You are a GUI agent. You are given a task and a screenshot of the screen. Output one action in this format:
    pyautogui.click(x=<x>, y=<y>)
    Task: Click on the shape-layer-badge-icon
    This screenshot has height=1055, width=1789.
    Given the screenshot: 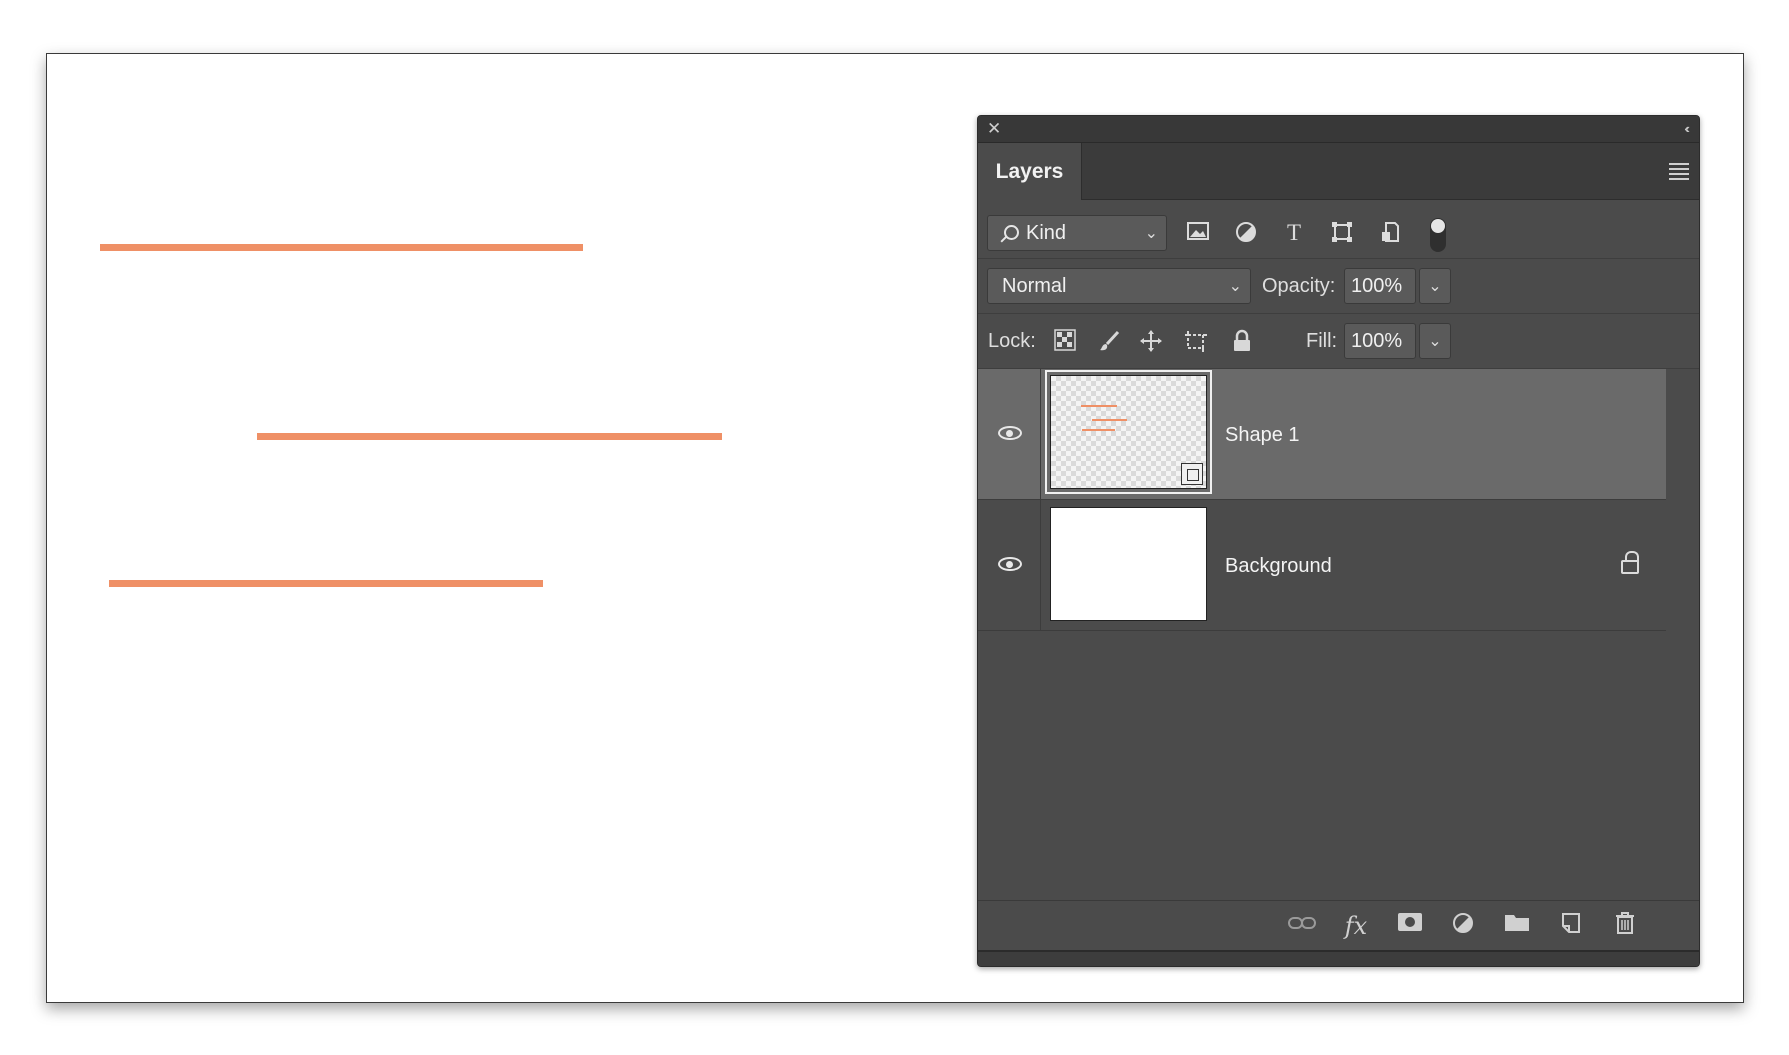 What is the action you would take?
    pyautogui.click(x=1192, y=474)
    